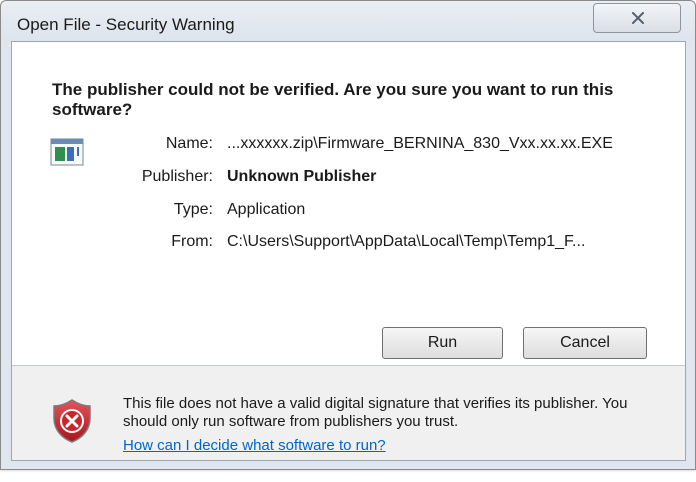  I want to click on type-value: Application, so click(266, 209).